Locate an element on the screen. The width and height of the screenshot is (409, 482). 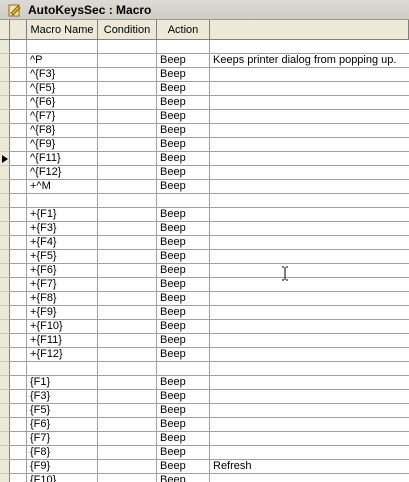
macro-row: +{F4} Beep is located at coordinates (204, 243).